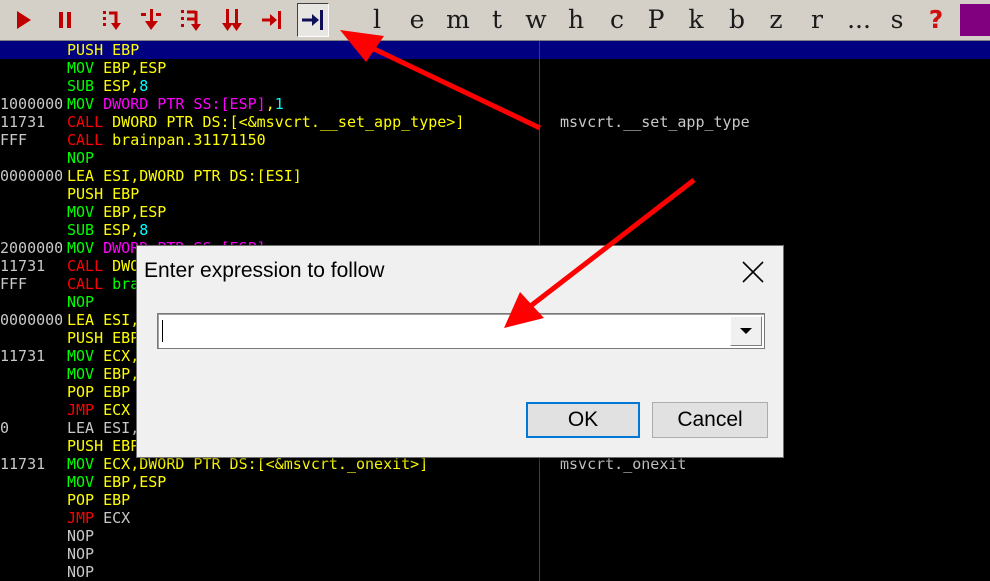 The image size is (990, 581). What do you see at coordinates (417, 20) in the screenshot?
I see `executable-modules-button: e` at bounding box center [417, 20].